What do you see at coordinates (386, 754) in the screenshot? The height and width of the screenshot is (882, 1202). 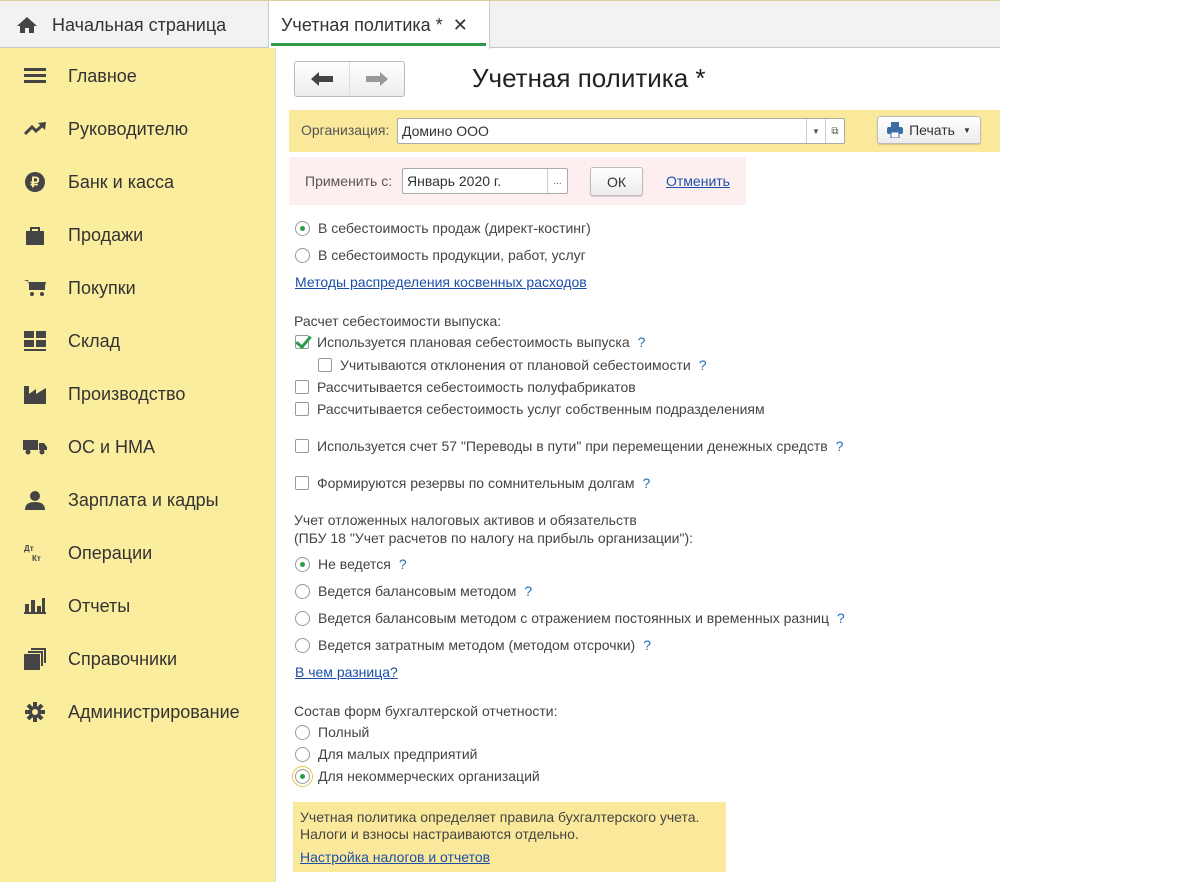 I see `radio-small-business: Для малых предприятий` at bounding box center [386, 754].